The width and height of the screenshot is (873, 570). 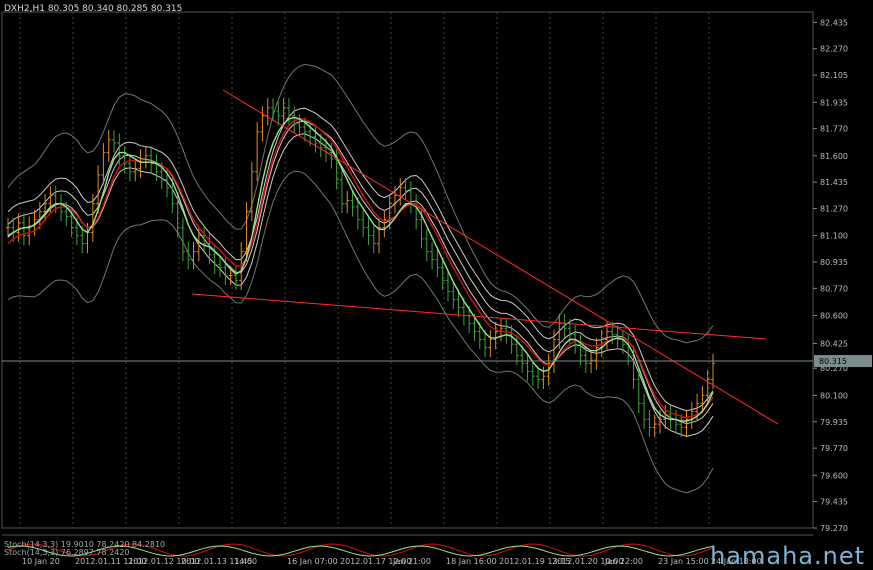 What do you see at coordinates (41, 561) in the screenshot?
I see `x-tick-label: 10 Jan 20` at bounding box center [41, 561].